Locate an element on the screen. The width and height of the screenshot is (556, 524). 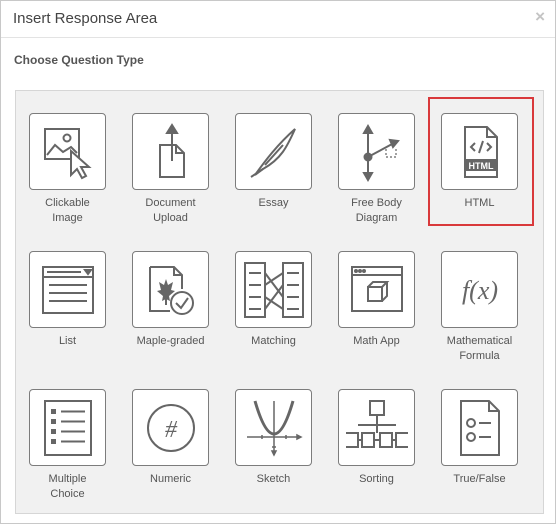
matching-columns-icon is located at coordinates (273, 289).